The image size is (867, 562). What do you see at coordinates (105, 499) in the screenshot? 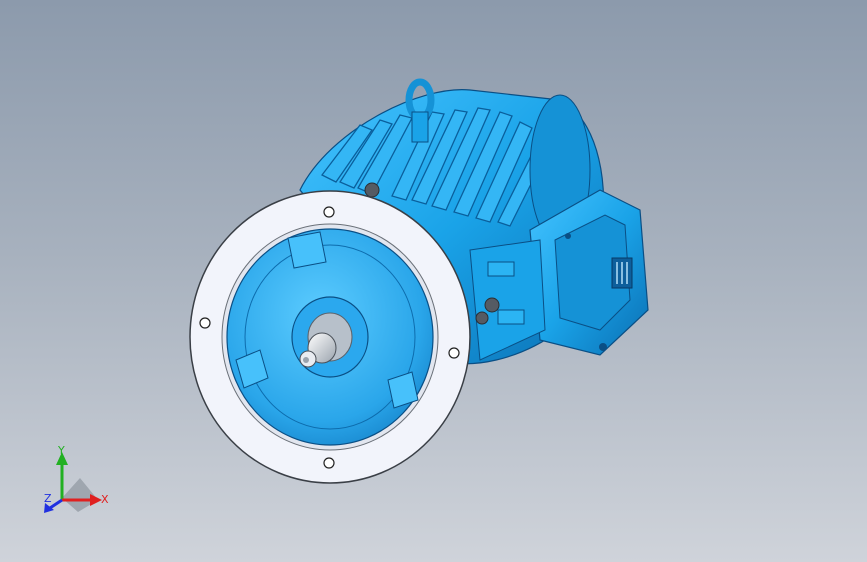
I see `triad-x-label: X` at bounding box center [105, 499].